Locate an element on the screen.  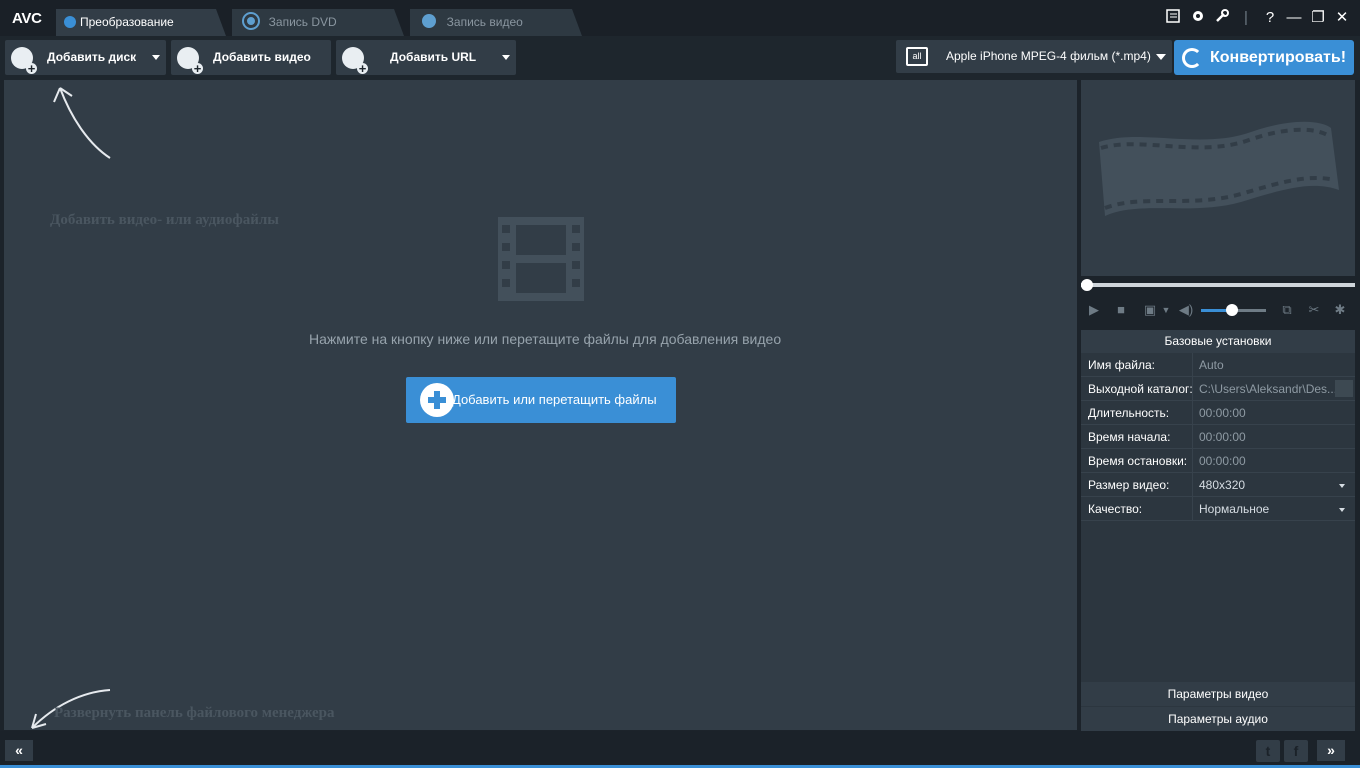
add-disc-button: Добавить диск is located at coordinates (85, 57).